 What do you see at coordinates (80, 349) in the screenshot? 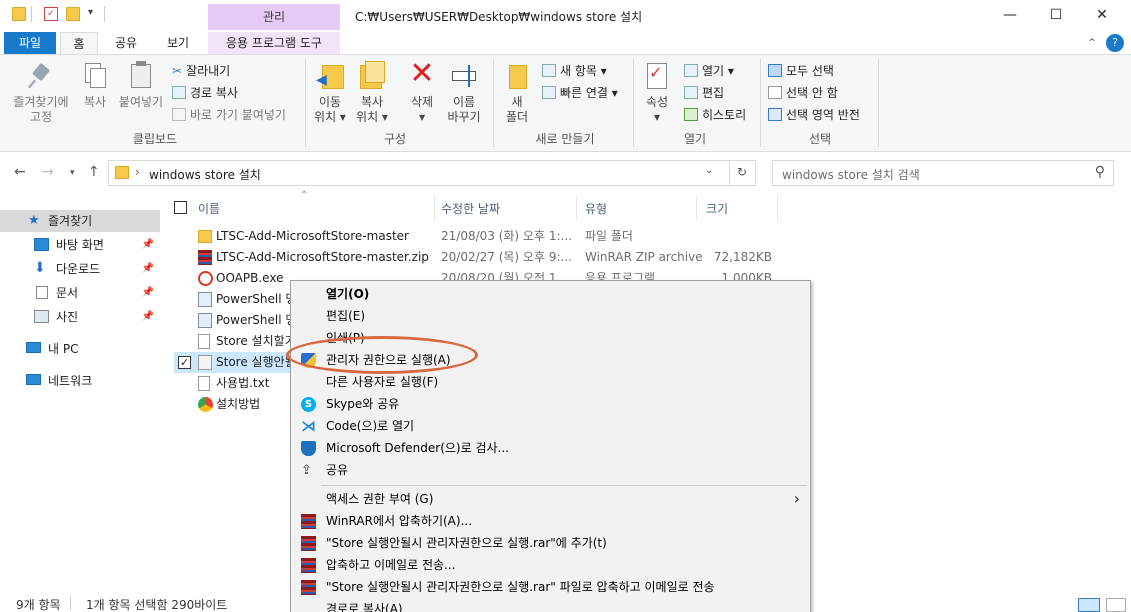
I see `nav-item-this-pc: 내 PC` at bounding box center [80, 349].